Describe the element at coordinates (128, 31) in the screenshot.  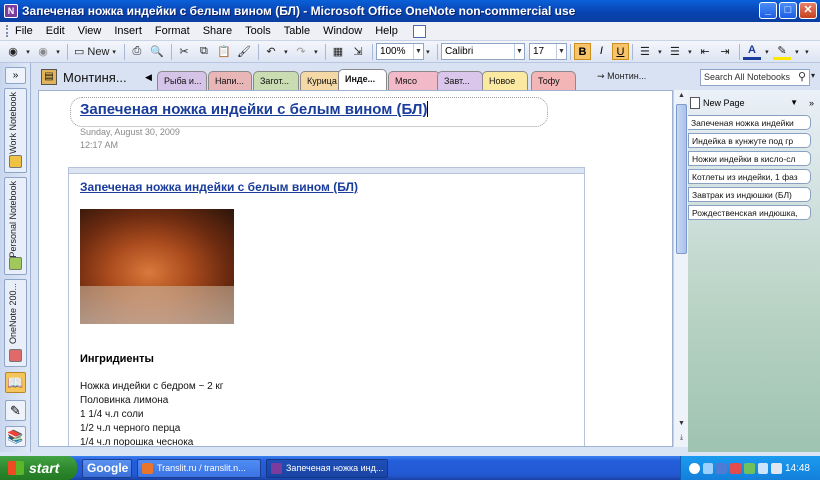
I see `menu-insert: Insert` at that location.